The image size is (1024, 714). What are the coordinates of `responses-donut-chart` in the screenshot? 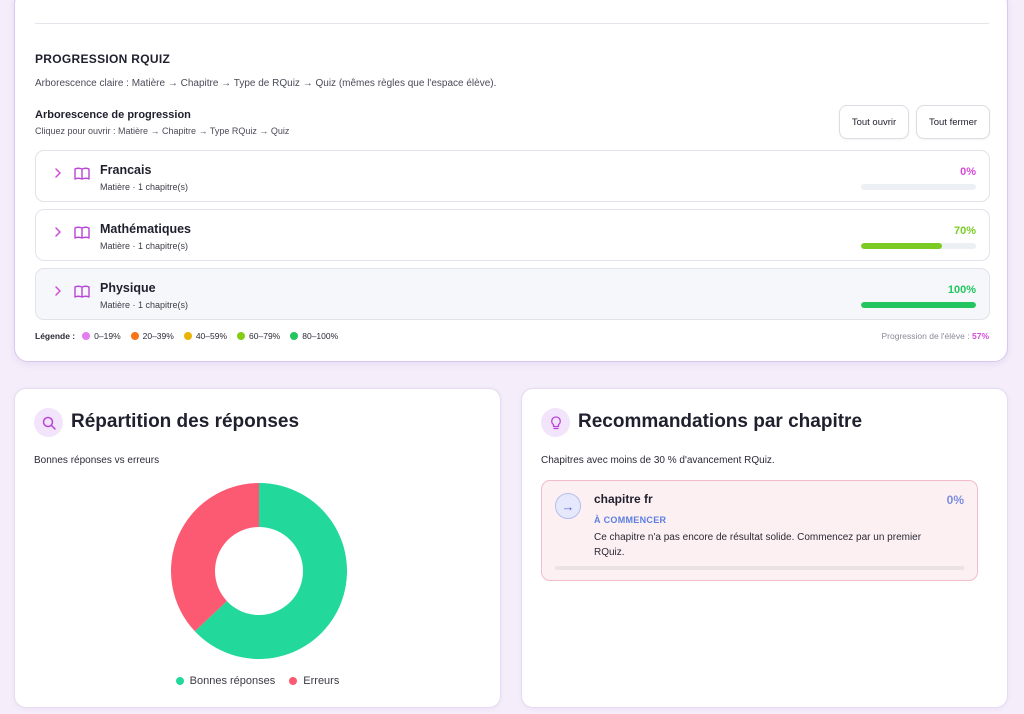 It's located at (259, 571).